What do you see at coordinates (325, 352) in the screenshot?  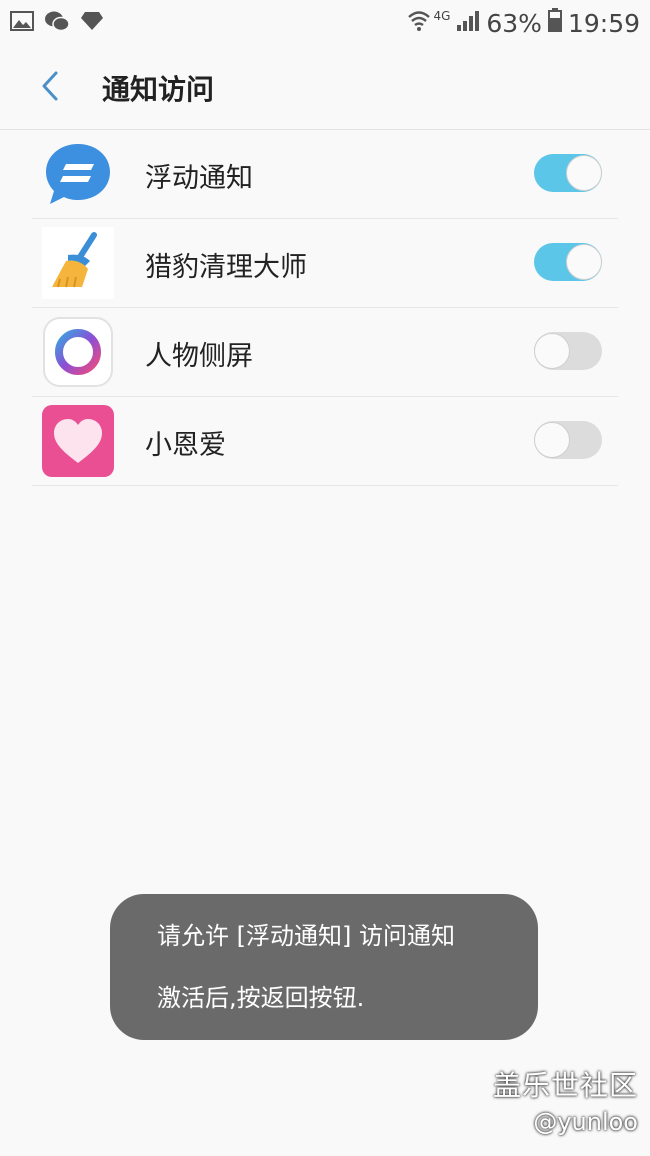 I see `list-item-people-edge: 人物侧屏` at bounding box center [325, 352].